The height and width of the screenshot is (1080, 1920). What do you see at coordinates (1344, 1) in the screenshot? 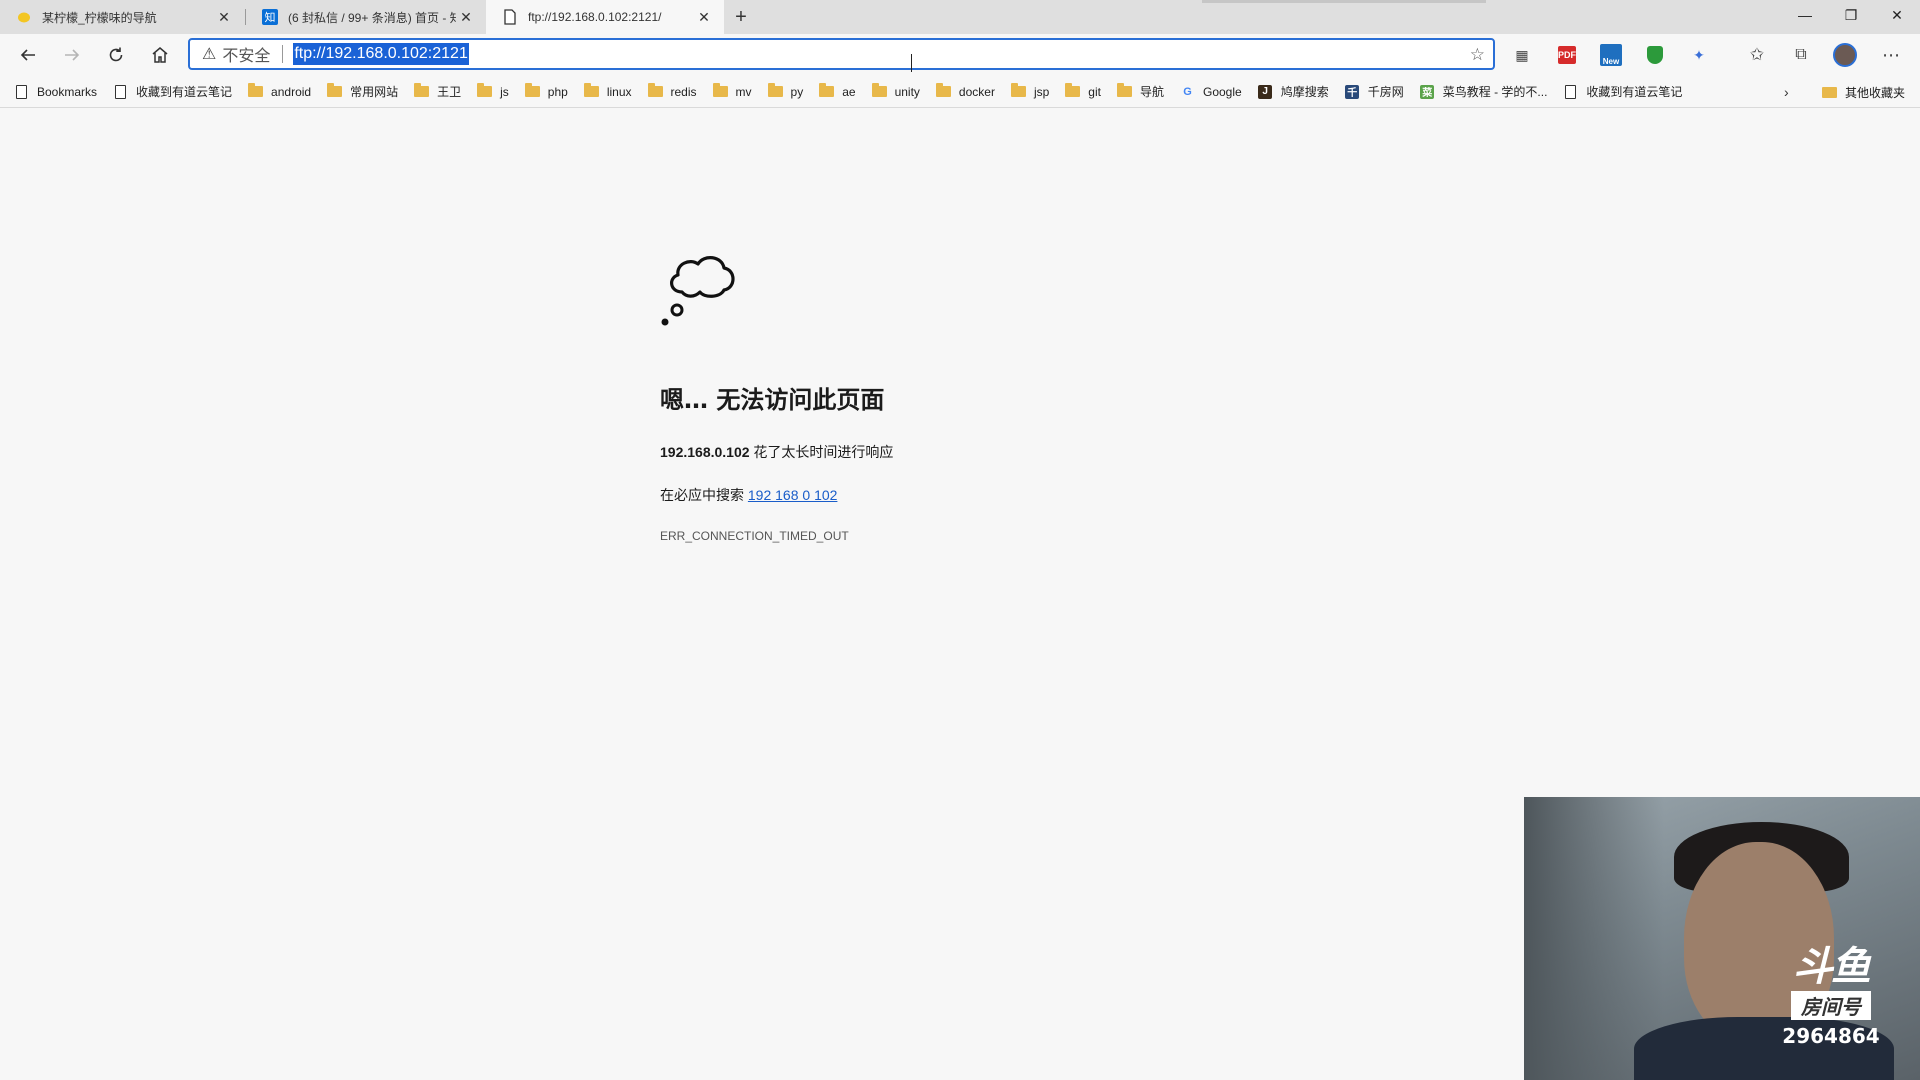
I see `window-overlay-bar` at bounding box center [1344, 1].